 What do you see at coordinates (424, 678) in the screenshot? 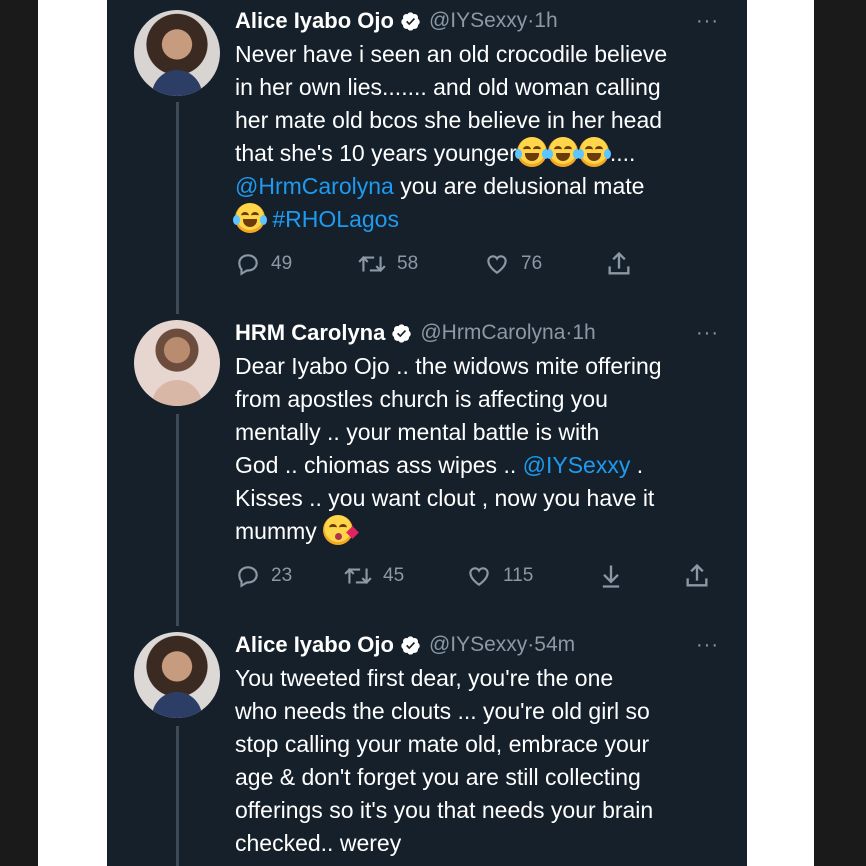
I see `tweet-line: You tweeted first dear, you're the one` at bounding box center [424, 678].